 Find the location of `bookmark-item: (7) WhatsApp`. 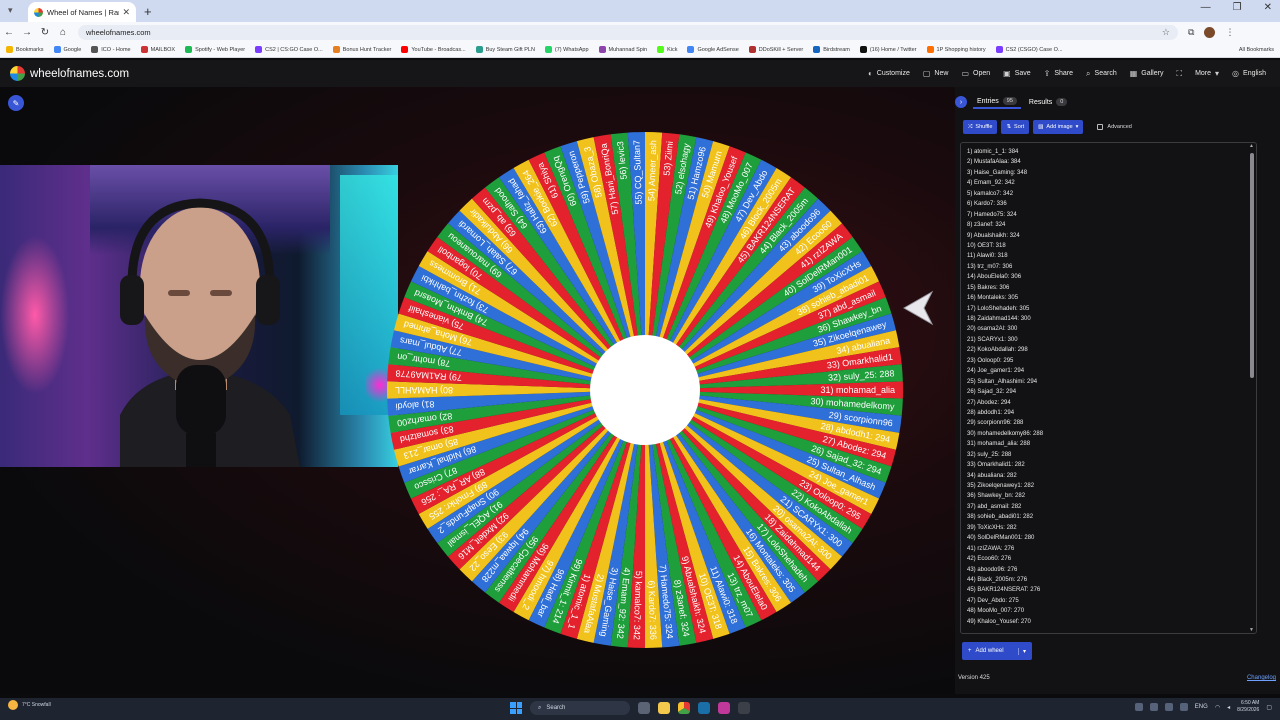

bookmark-item: (7) WhatsApp is located at coordinates (566, 49).